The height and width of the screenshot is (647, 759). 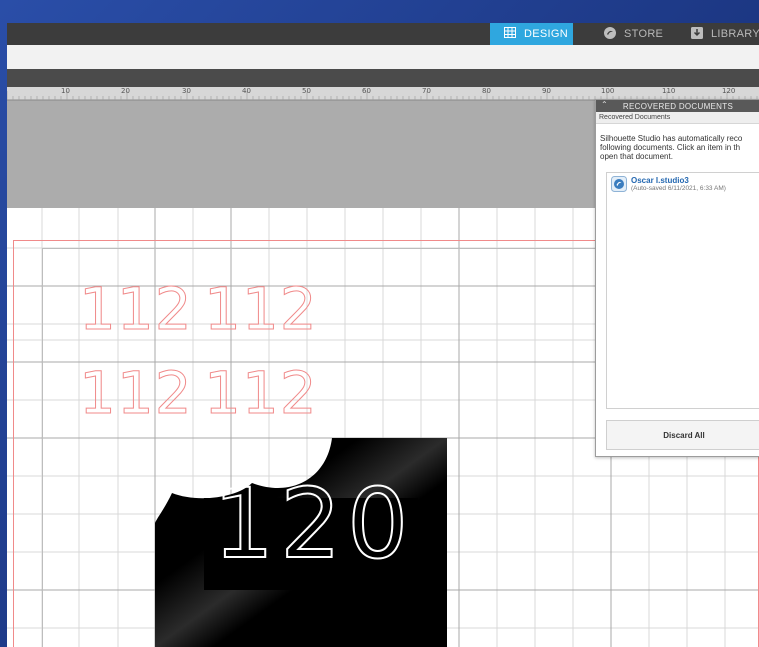 I want to click on tab-library-label: LIBRARY, so click(x=735, y=34).